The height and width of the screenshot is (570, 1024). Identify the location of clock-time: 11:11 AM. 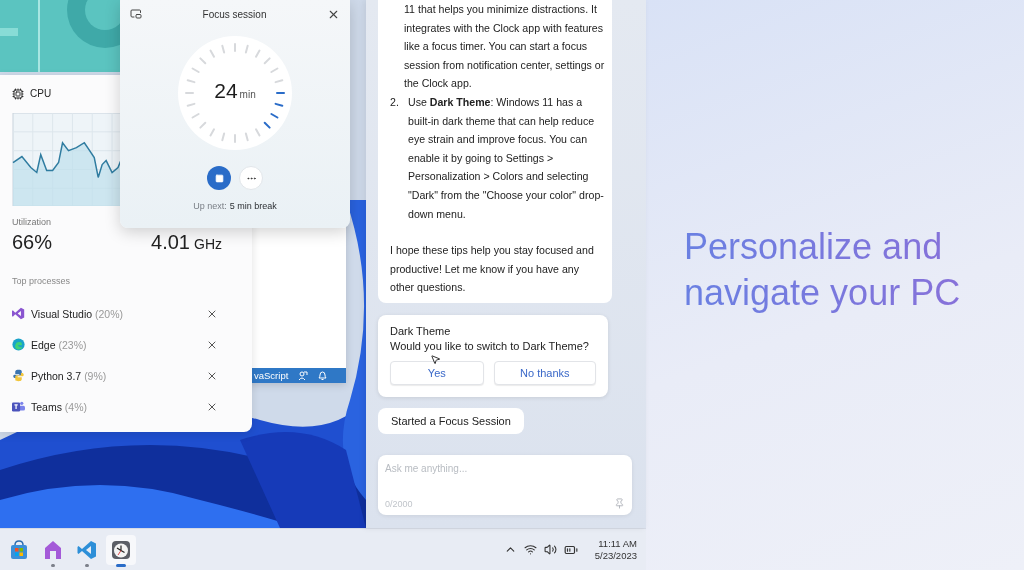
(617, 543).